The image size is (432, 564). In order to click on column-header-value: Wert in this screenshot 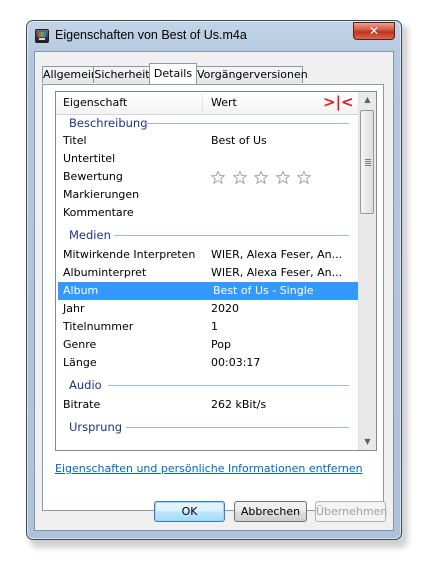, I will do `click(224, 103)`.